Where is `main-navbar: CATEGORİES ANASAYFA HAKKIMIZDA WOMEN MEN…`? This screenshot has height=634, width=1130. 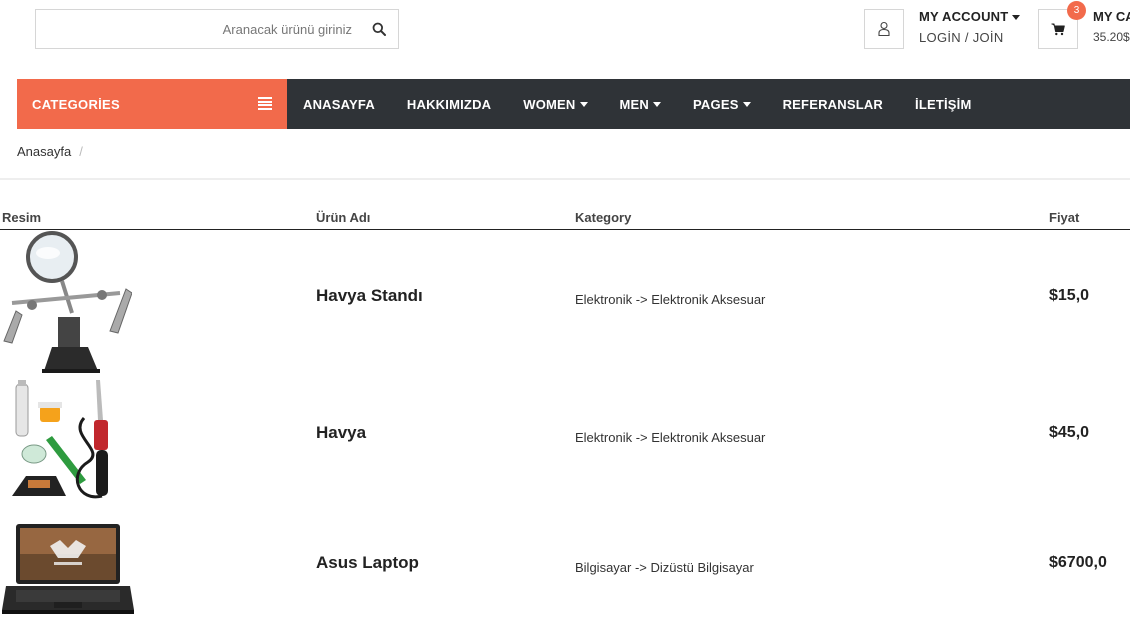
main-navbar: CATEGORİES ANASAYFA HAKKIMIZDA WOMEN MEN… is located at coordinates (573, 104).